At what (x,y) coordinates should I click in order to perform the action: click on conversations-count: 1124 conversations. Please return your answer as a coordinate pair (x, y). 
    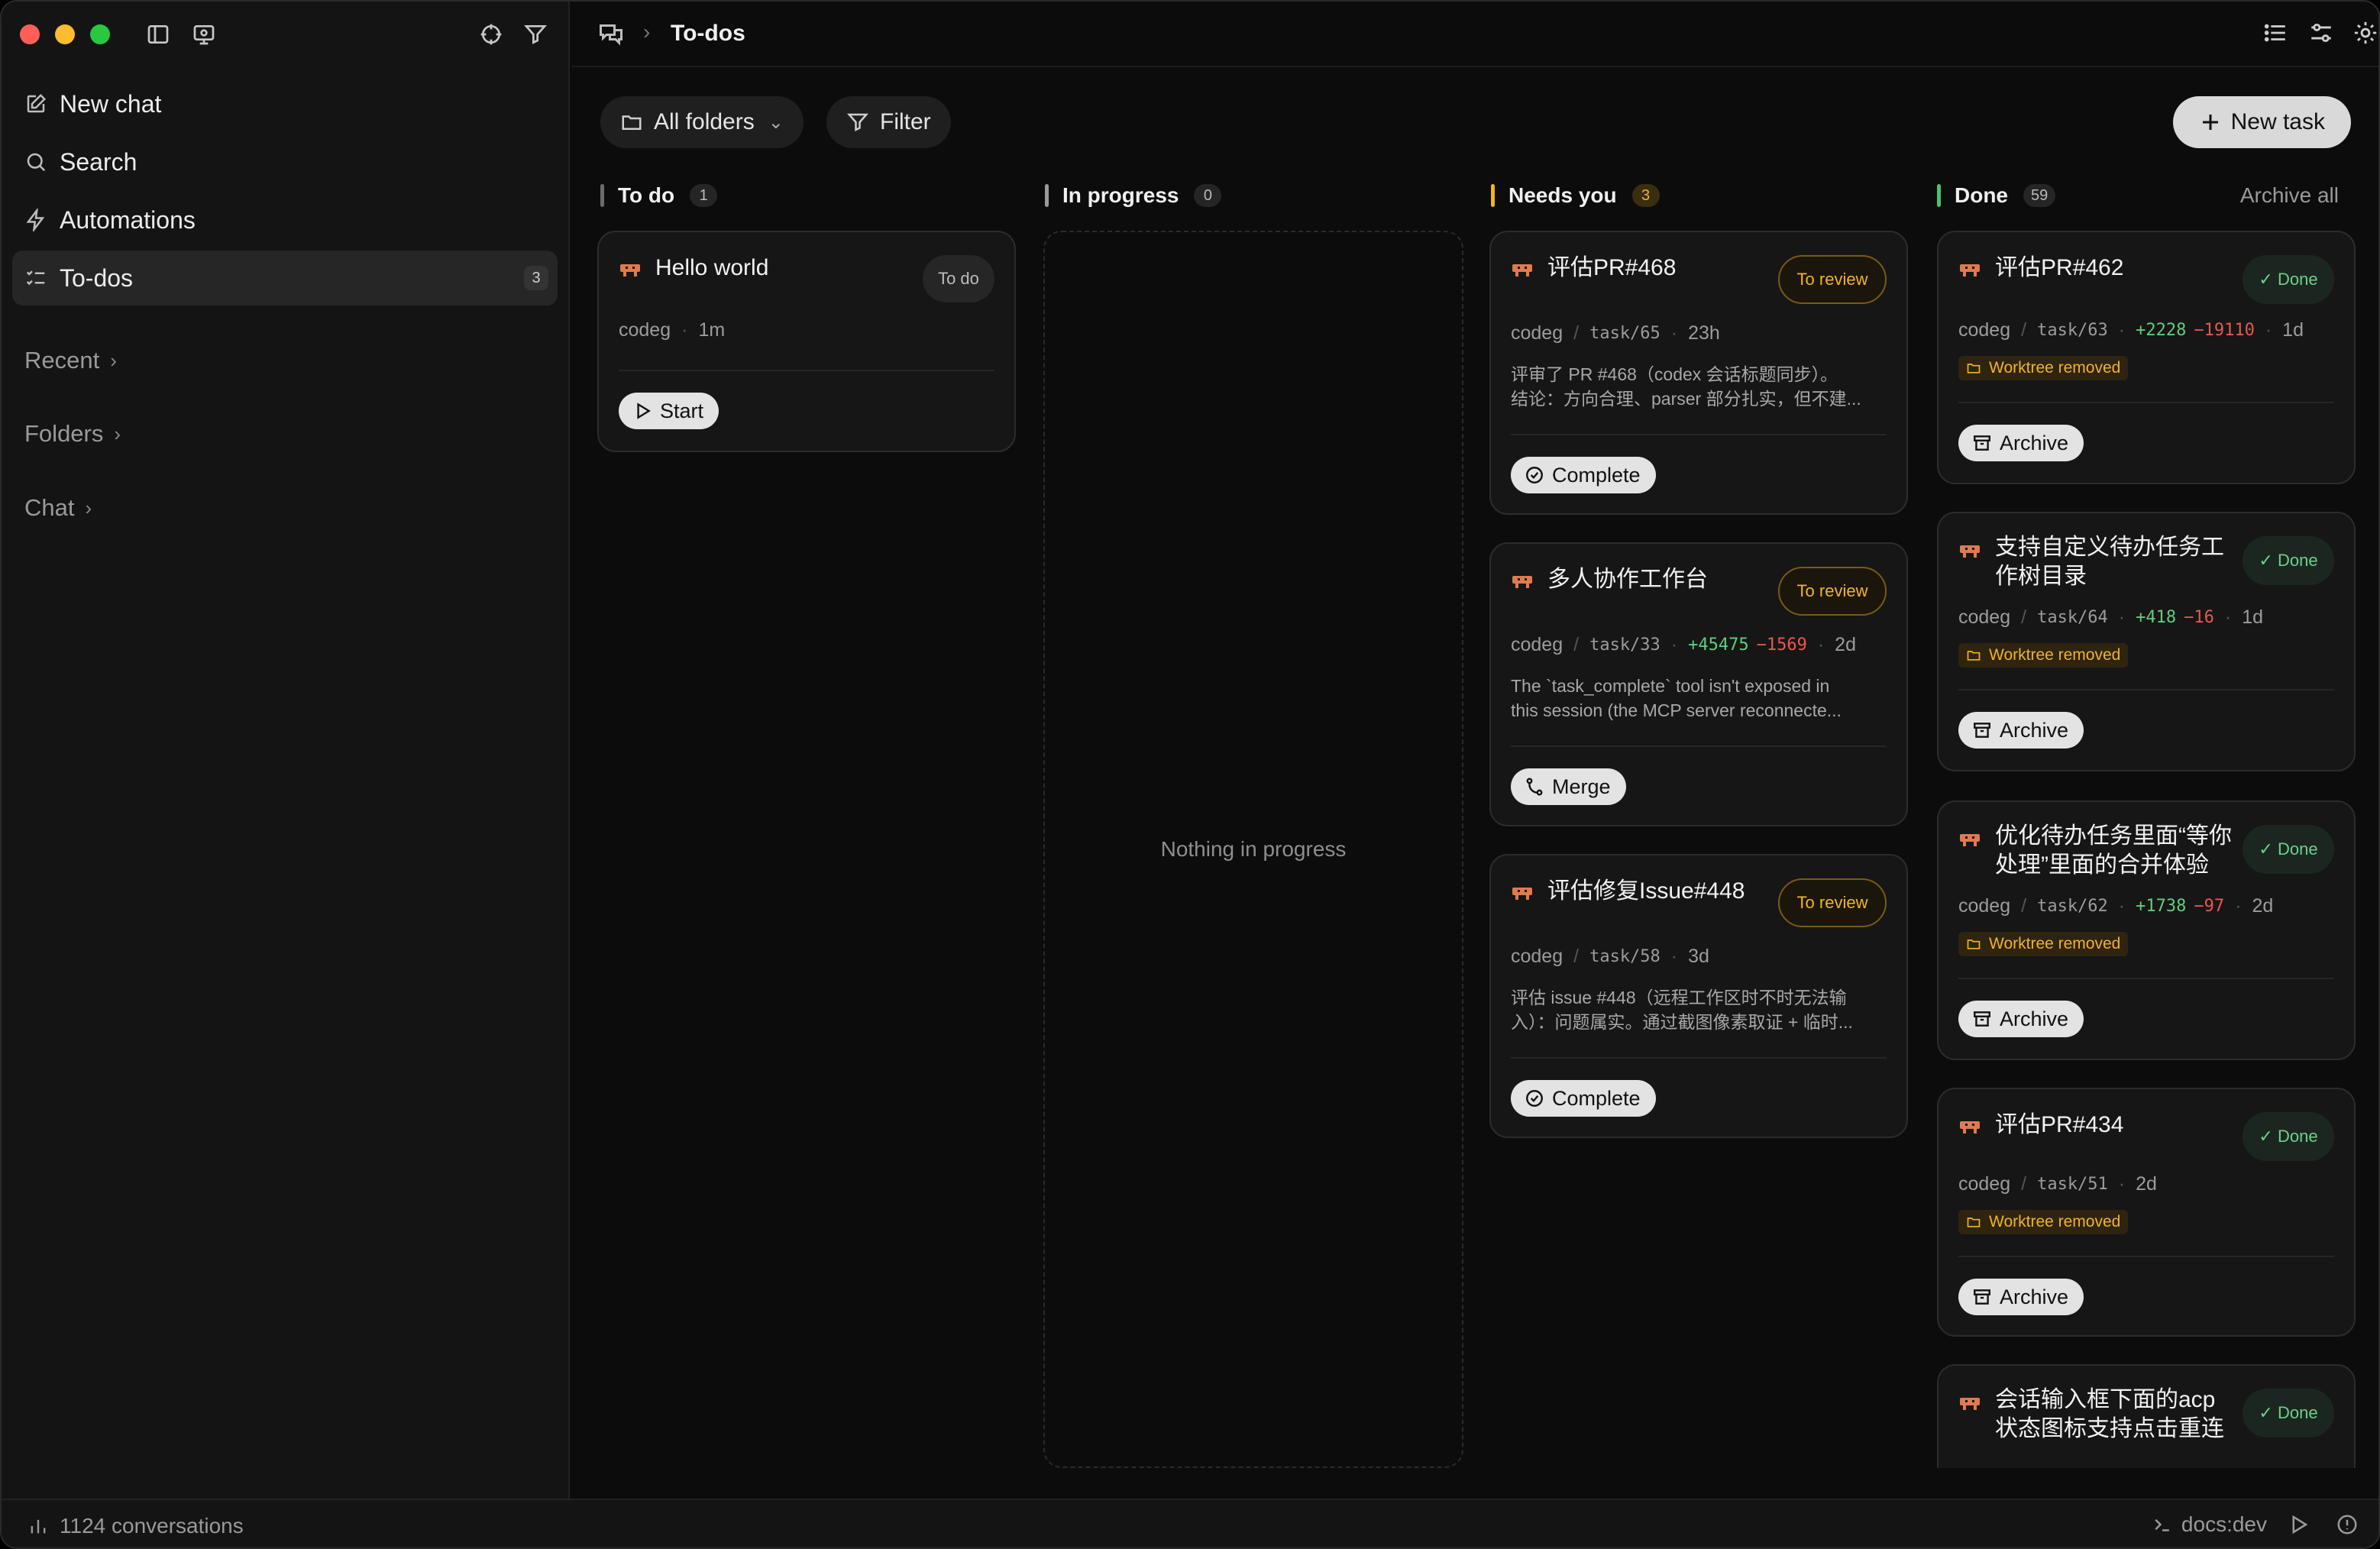
    Looking at the image, I should click on (135, 1526).